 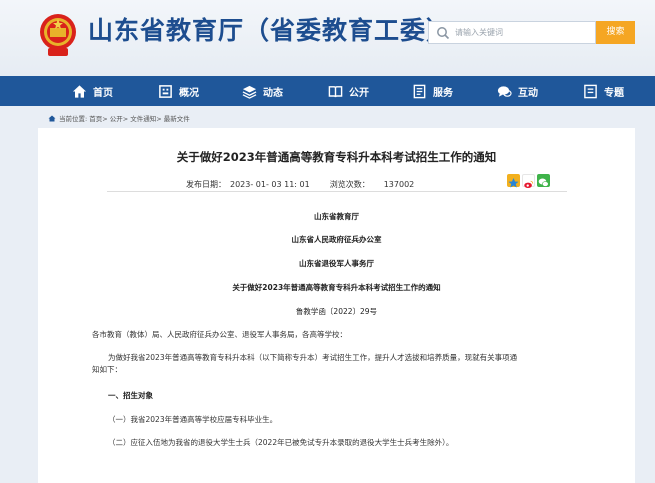 I want to click on nav-label: 首页, so click(x=103, y=93).